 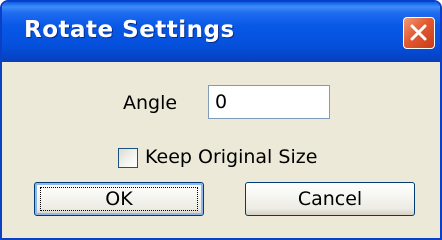 What do you see at coordinates (129, 30) in the screenshot?
I see `dialog-title: Rotate Settings` at bounding box center [129, 30].